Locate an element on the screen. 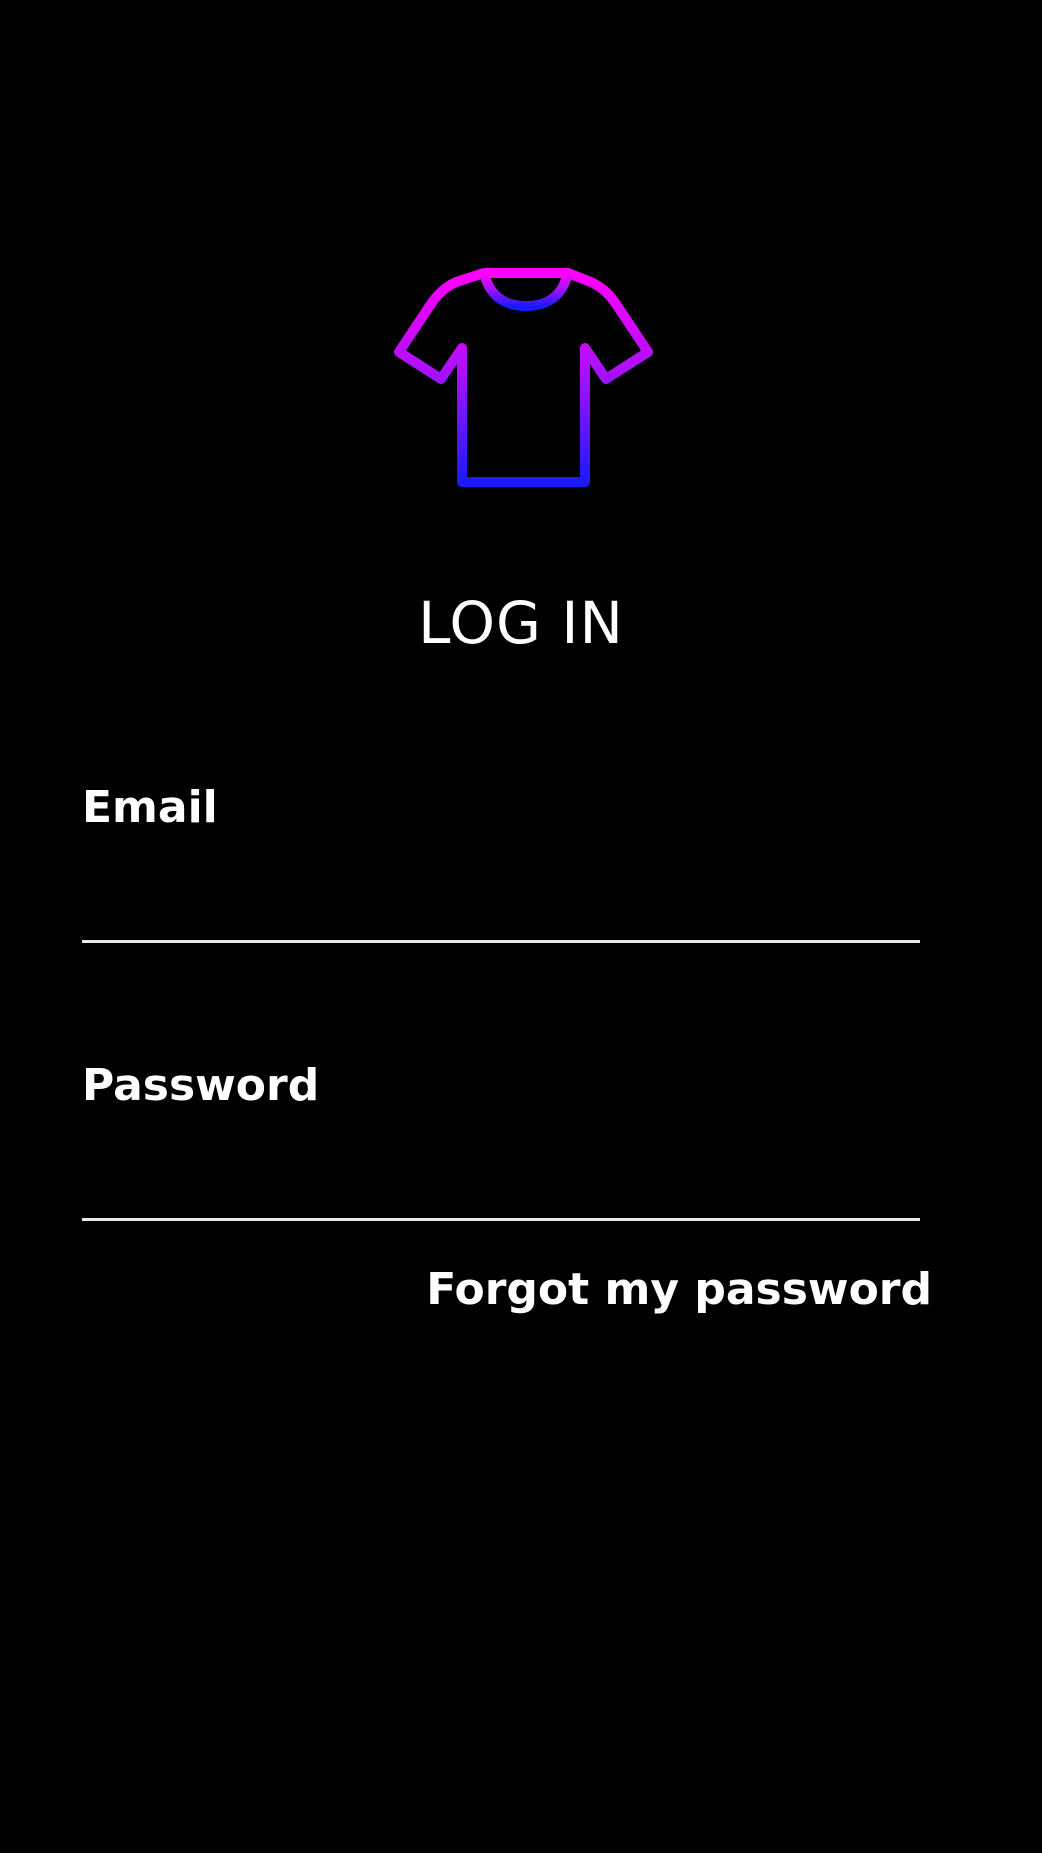  password-field is located at coordinates (501, 1191).